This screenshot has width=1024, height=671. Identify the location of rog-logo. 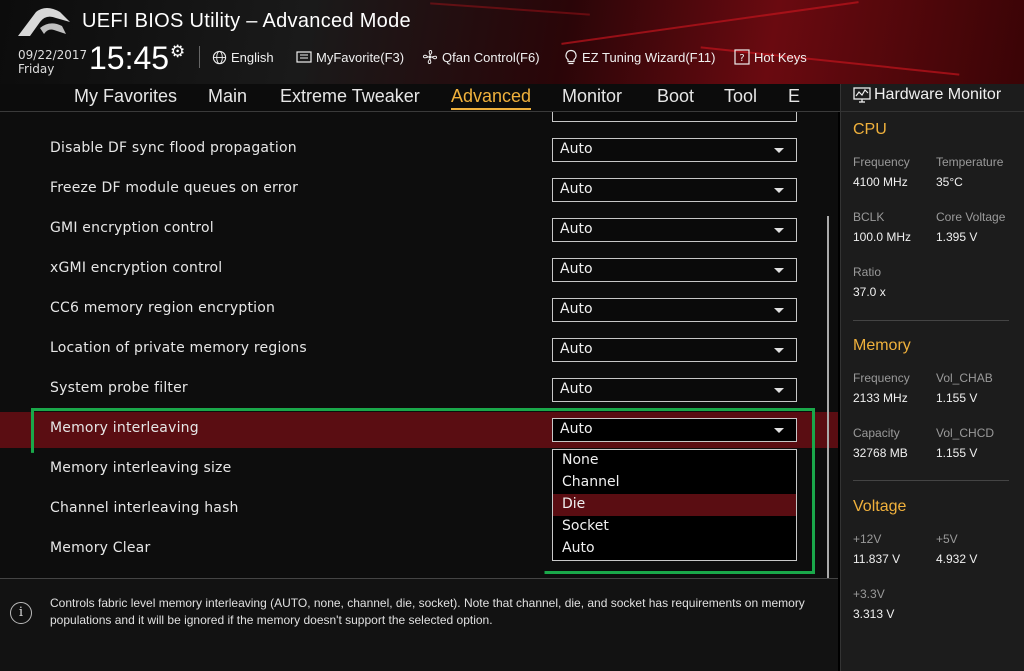
(44, 22).